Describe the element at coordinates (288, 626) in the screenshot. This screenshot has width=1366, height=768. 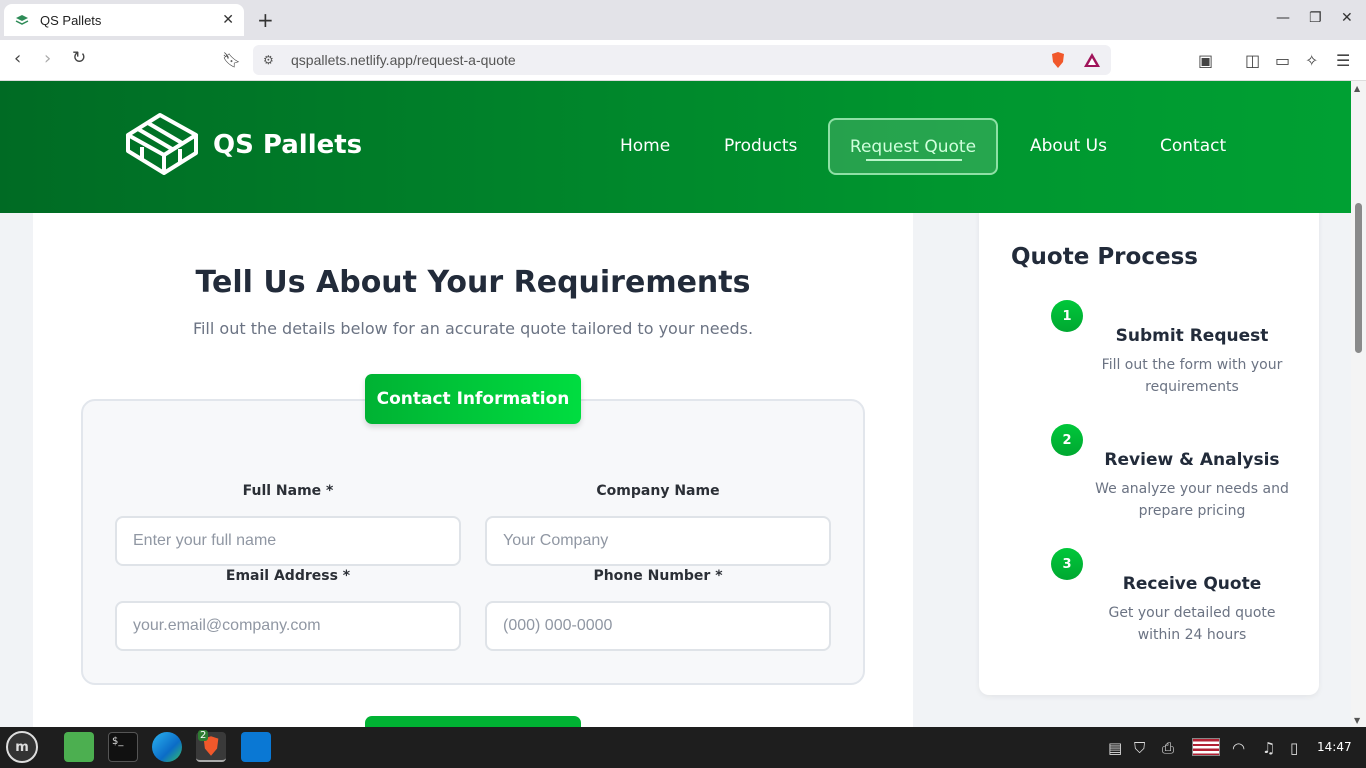
I see `email-input` at that location.